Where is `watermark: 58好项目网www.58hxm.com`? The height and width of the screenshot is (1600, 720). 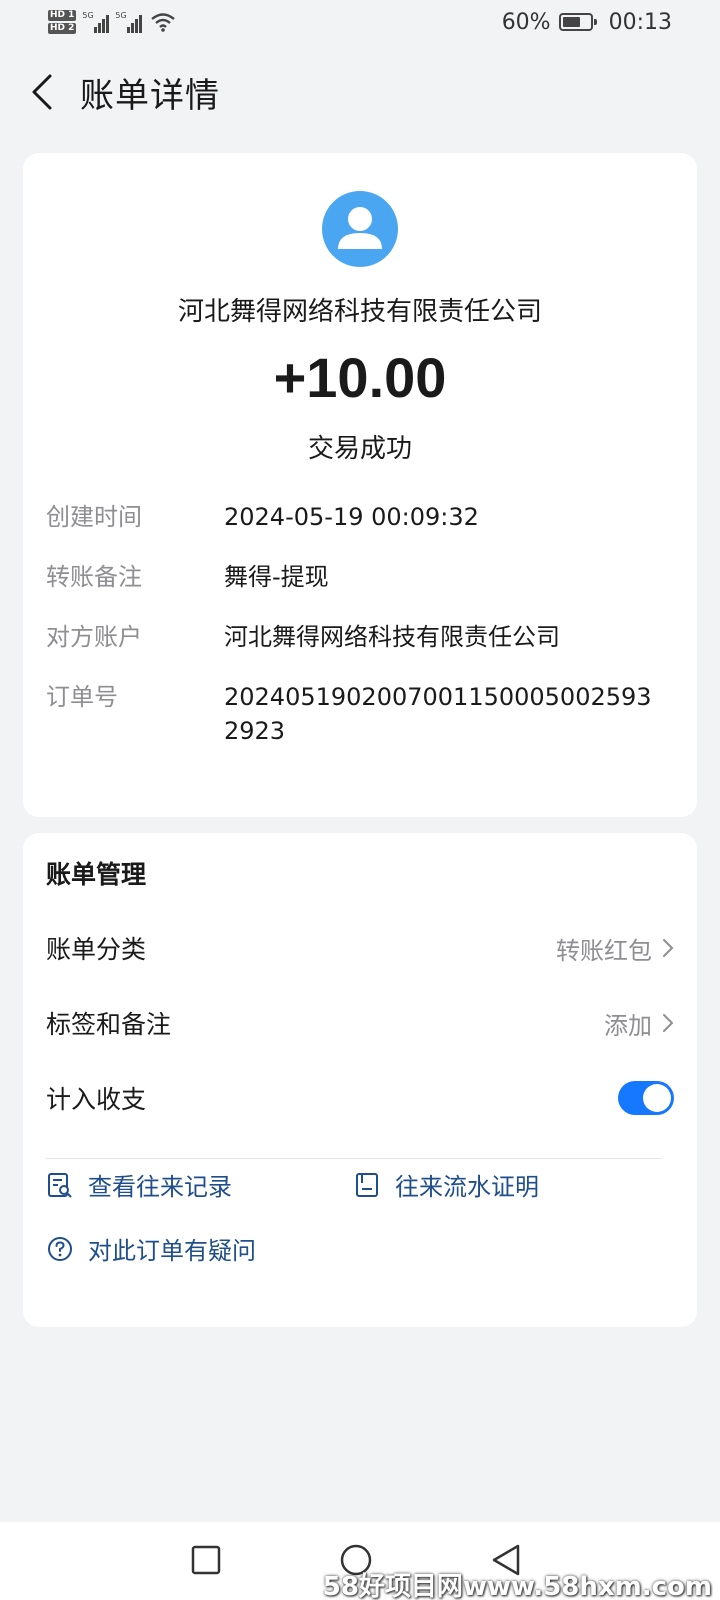 watermark: 58好项目网www.58hxm.com is located at coordinates (517, 1586).